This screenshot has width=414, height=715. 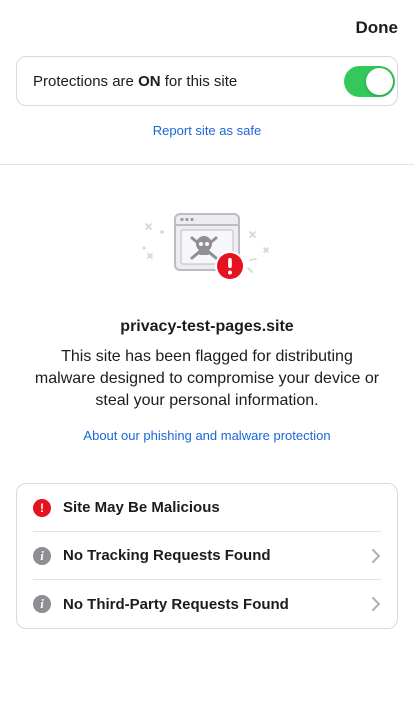 What do you see at coordinates (42, 507) in the screenshot?
I see `warning-icon: !` at bounding box center [42, 507].